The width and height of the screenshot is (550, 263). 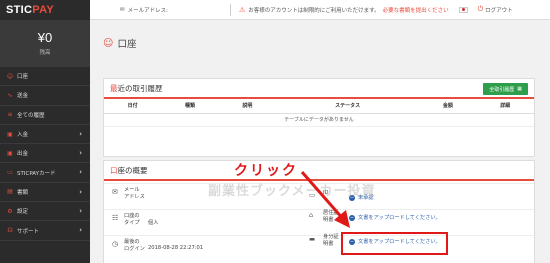 What do you see at coordinates (28, 231) in the screenshot?
I see `sidebar-item-label: サポート` at bounding box center [28, 231].